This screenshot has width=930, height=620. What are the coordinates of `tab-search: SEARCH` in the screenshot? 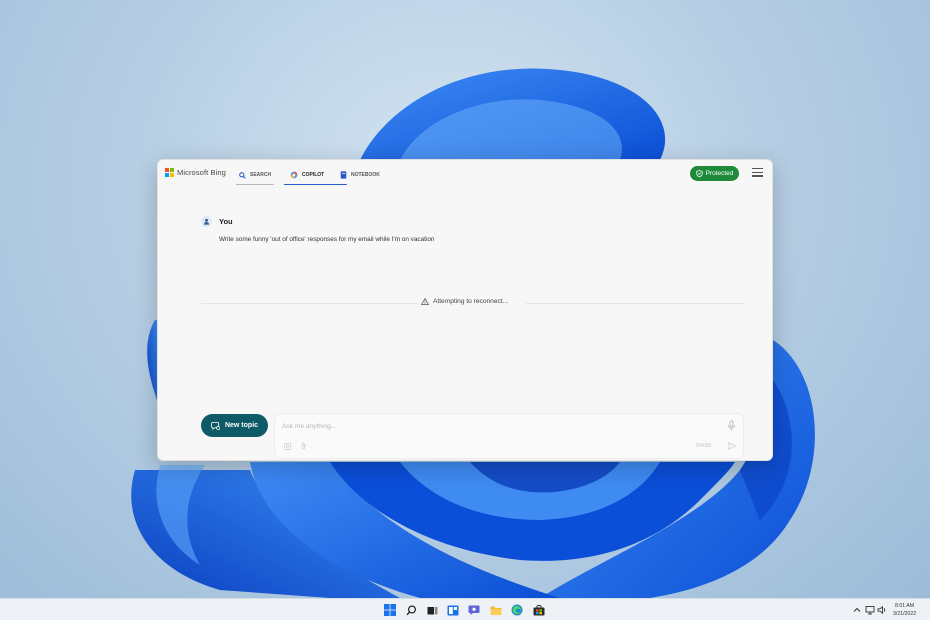 It's located at (255, 176).